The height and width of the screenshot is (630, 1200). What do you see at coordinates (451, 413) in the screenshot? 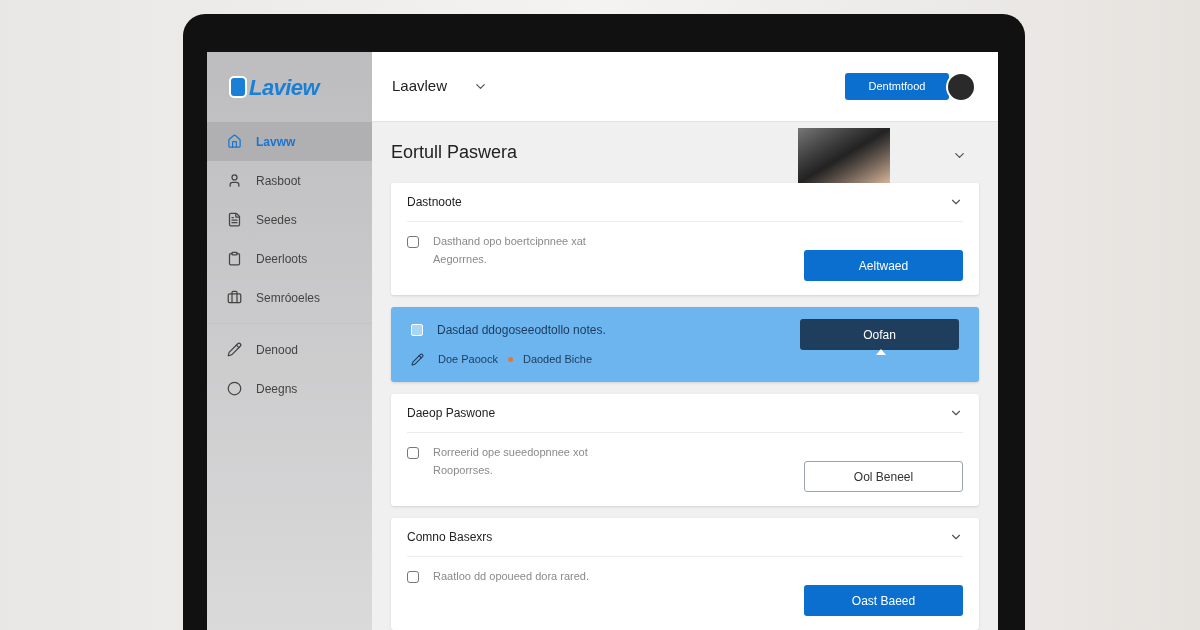
I see `card-title: Daeop Paswone` at bounding box center [451, 413].